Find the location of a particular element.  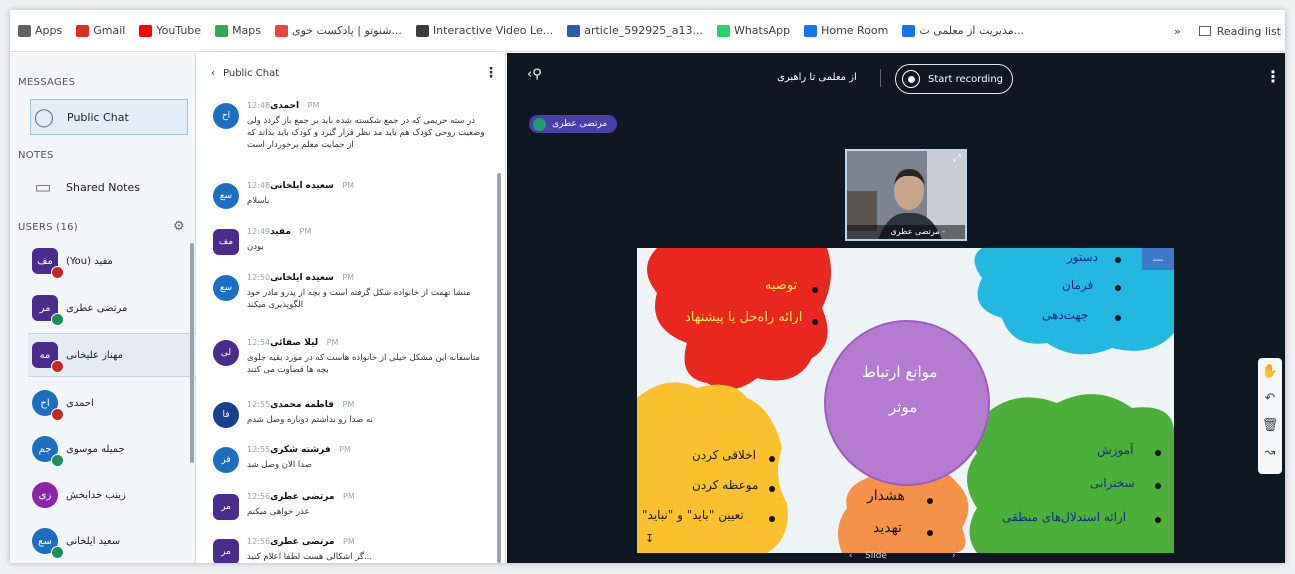

green-item: ارائه استدلال‌های منطقی is located at coordinates (1064, 517).